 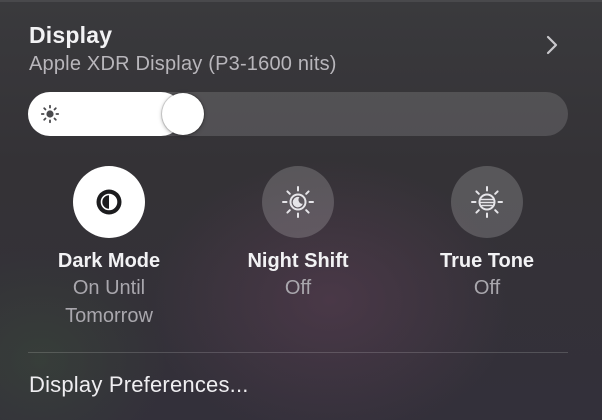 I want to click on night-shift-icon, so click(x=298, y=202).